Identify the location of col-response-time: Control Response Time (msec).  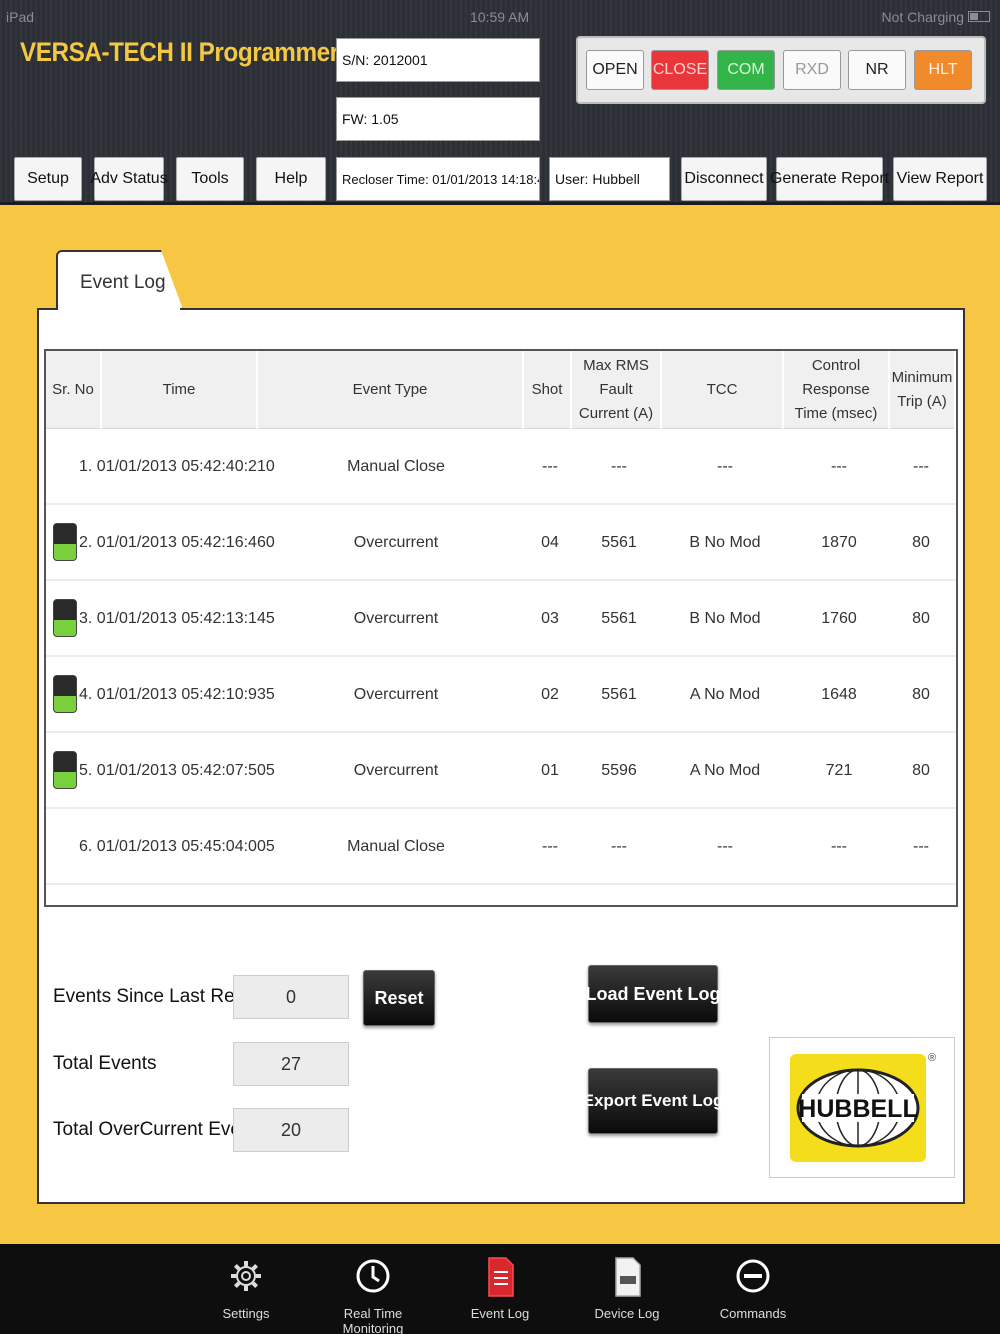
(837, 390).